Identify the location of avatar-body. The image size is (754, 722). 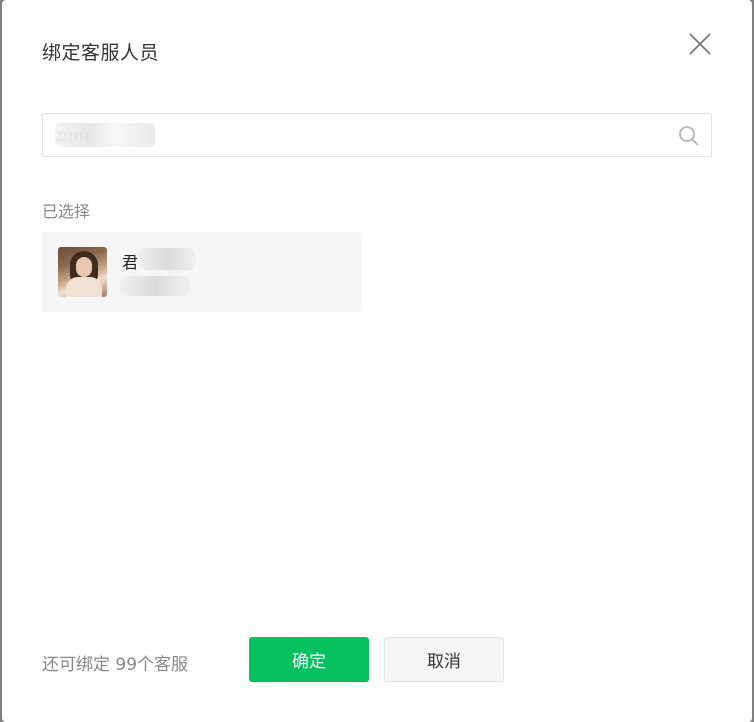
(84, 287).